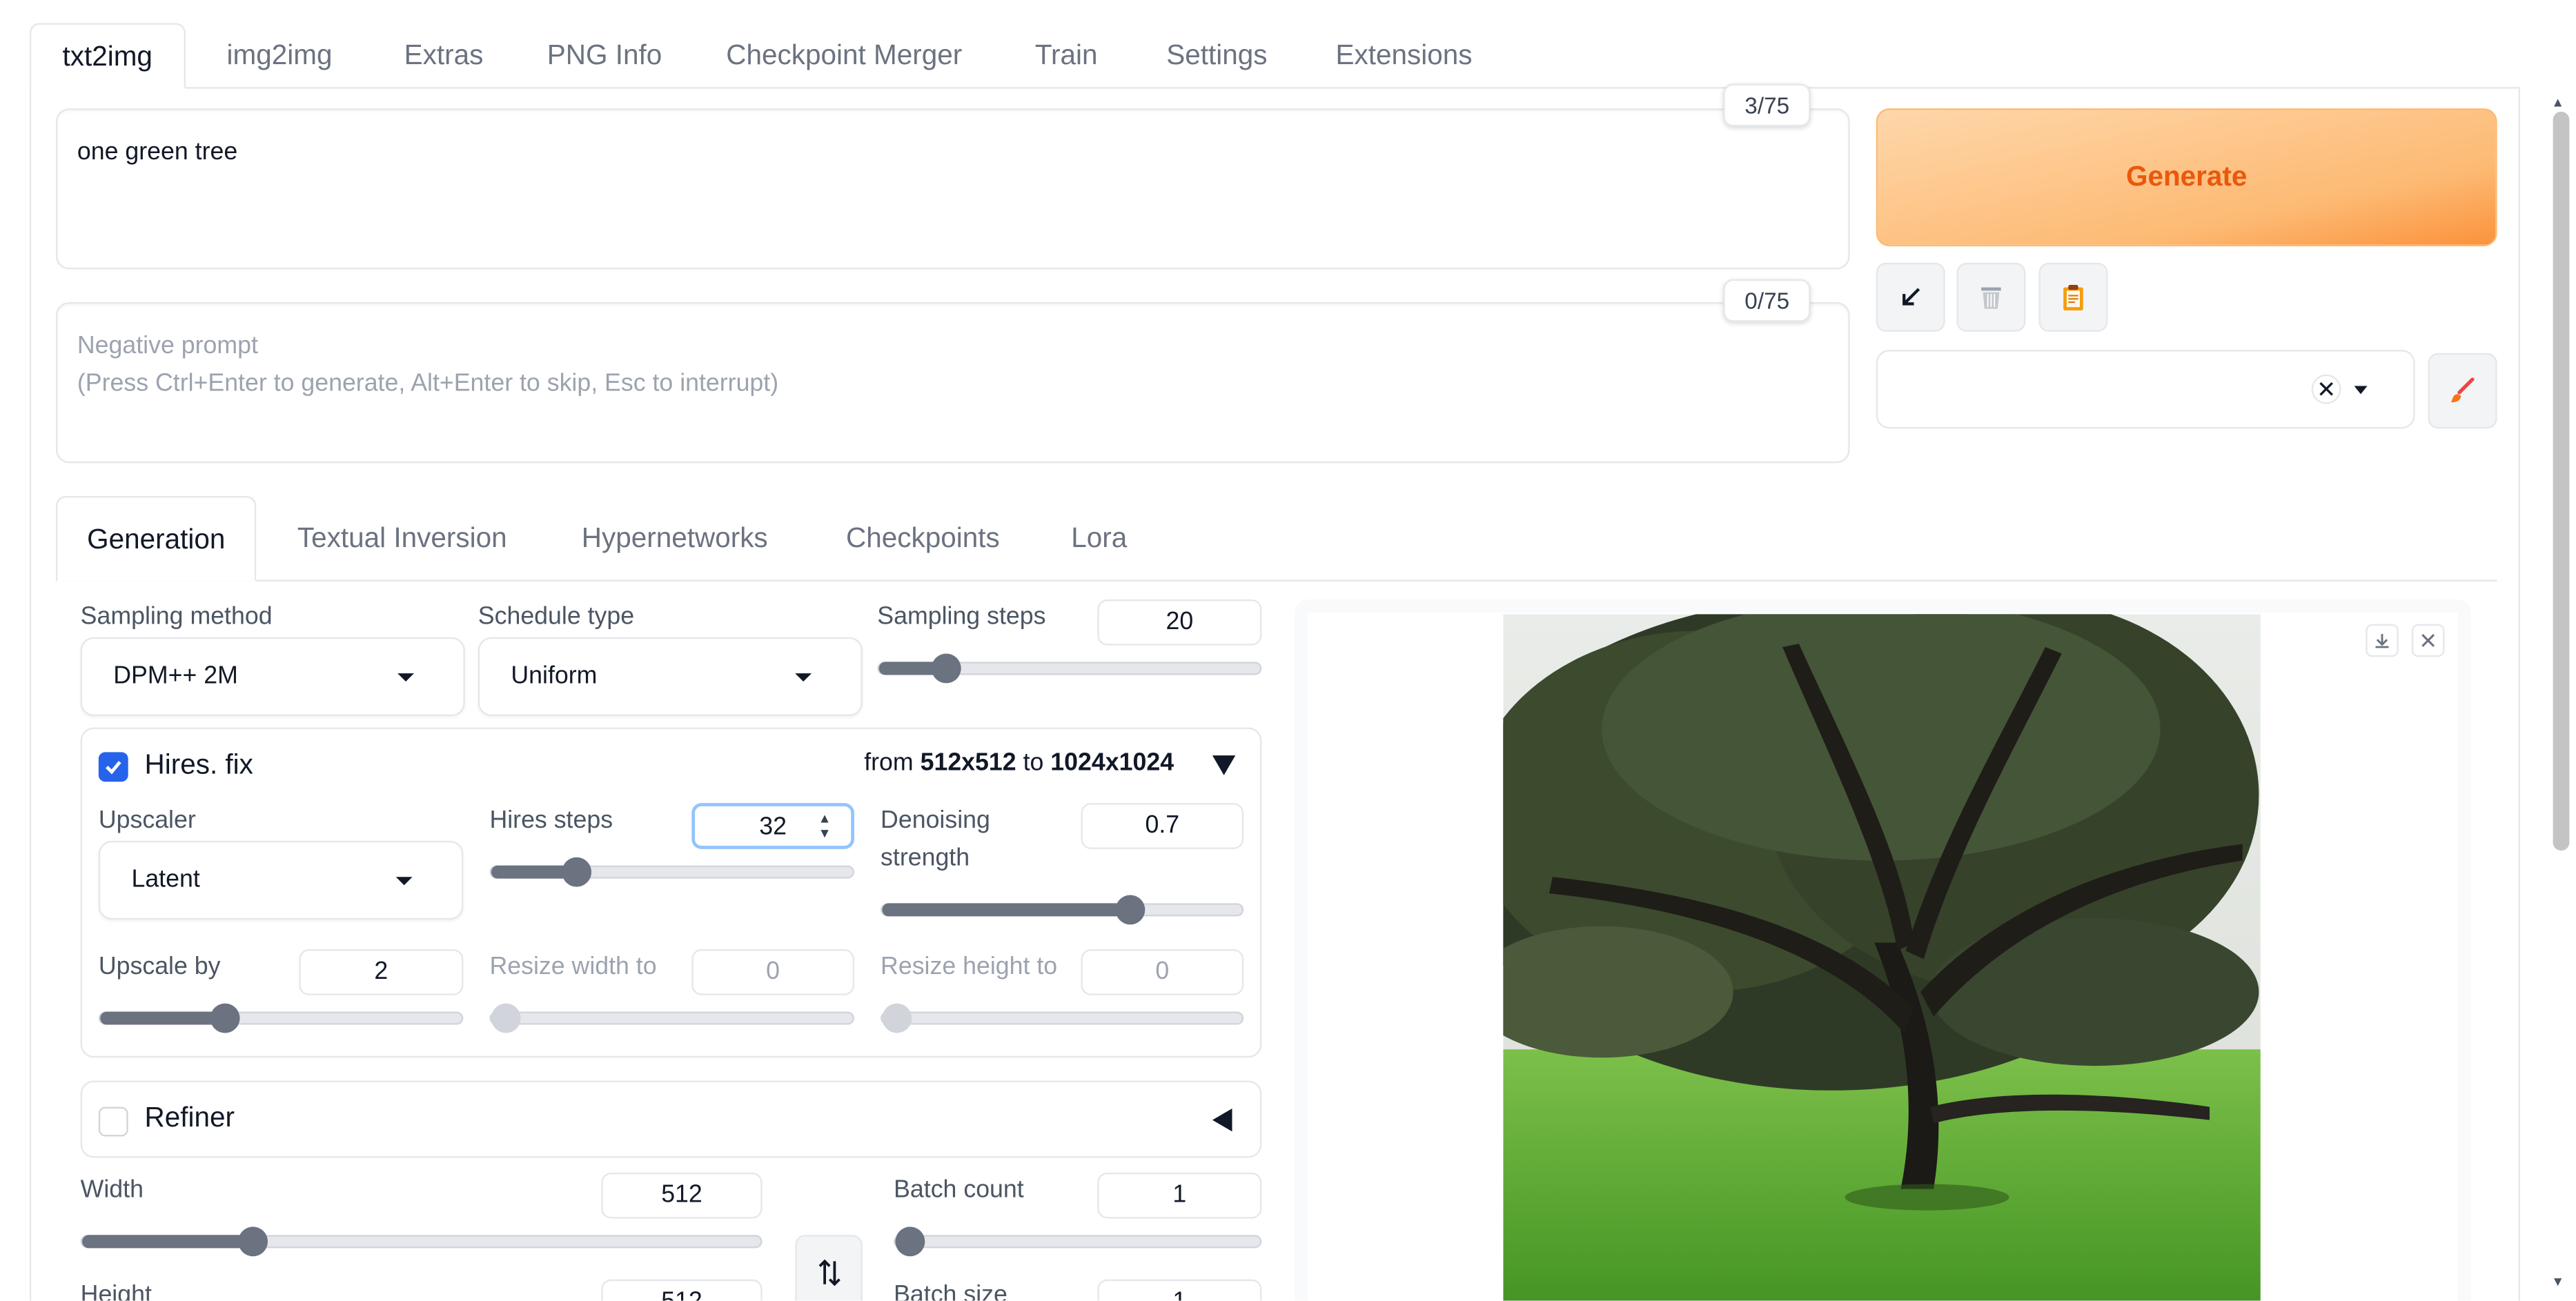  What do you see at coordinates (604, 55) in the screenshot?
I see `tab-png-info: PNG Info` at bounding box center [604, 55].